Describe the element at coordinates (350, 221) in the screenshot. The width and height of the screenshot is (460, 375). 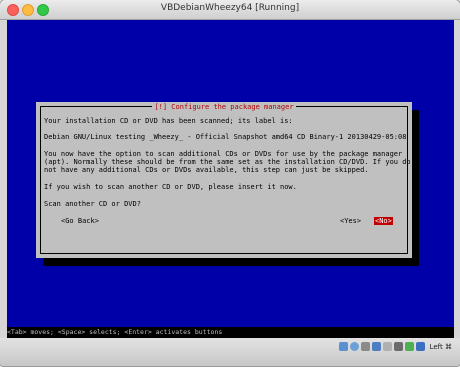
I see `yes-button: <Yes>` at that location.